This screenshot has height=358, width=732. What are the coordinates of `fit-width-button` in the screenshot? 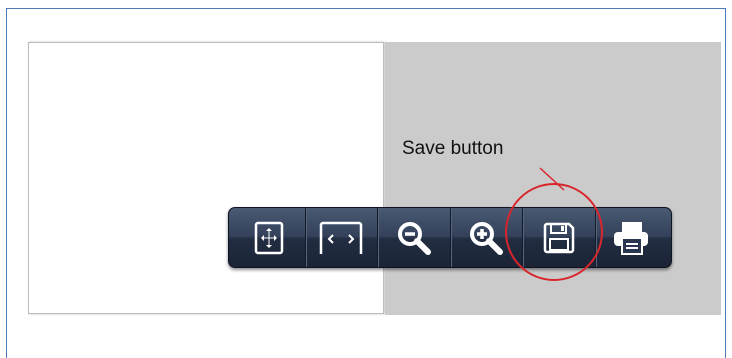 It's located at (342, 237).